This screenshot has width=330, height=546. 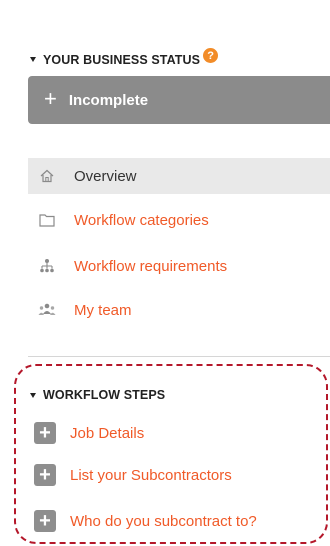 I want to click on step-list-subcontractors: + List your Subcontractors, so click(x=133, y=475).